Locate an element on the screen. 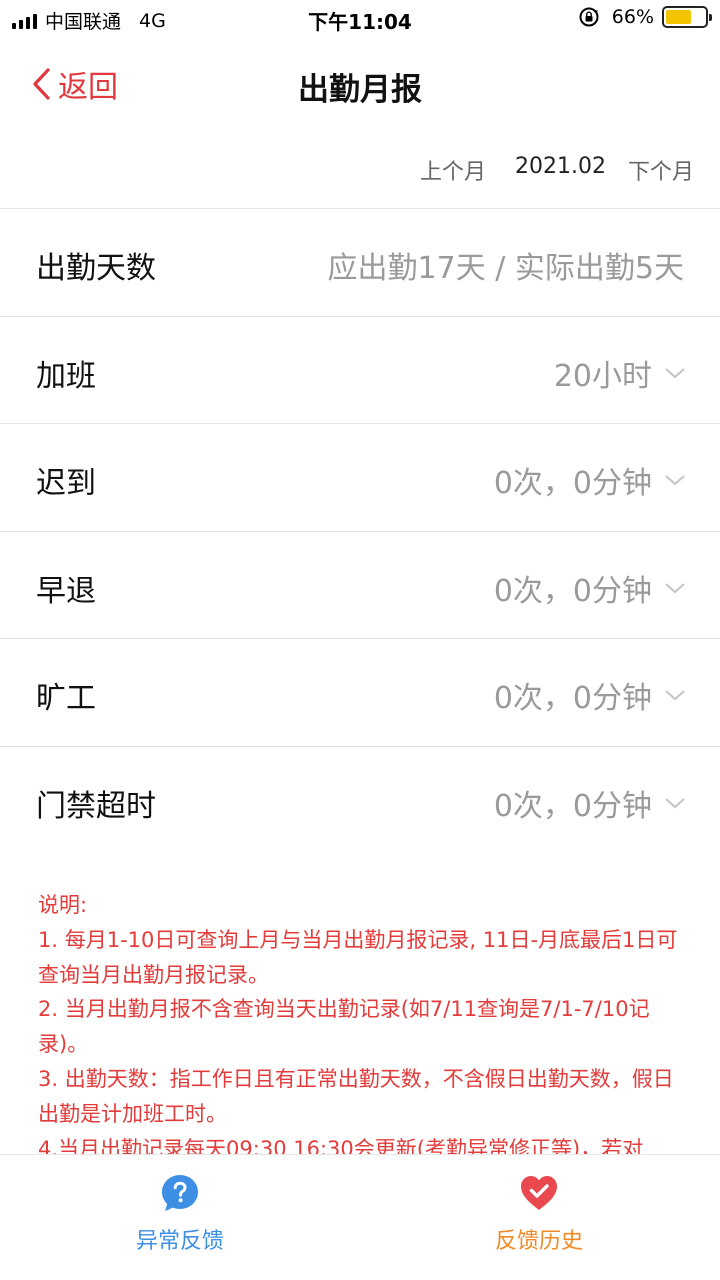 The width and height of the screenshot is (720, 1280). stat-row-absence: 旷工 0次，0分钟 is located at coordinates (360, 692).